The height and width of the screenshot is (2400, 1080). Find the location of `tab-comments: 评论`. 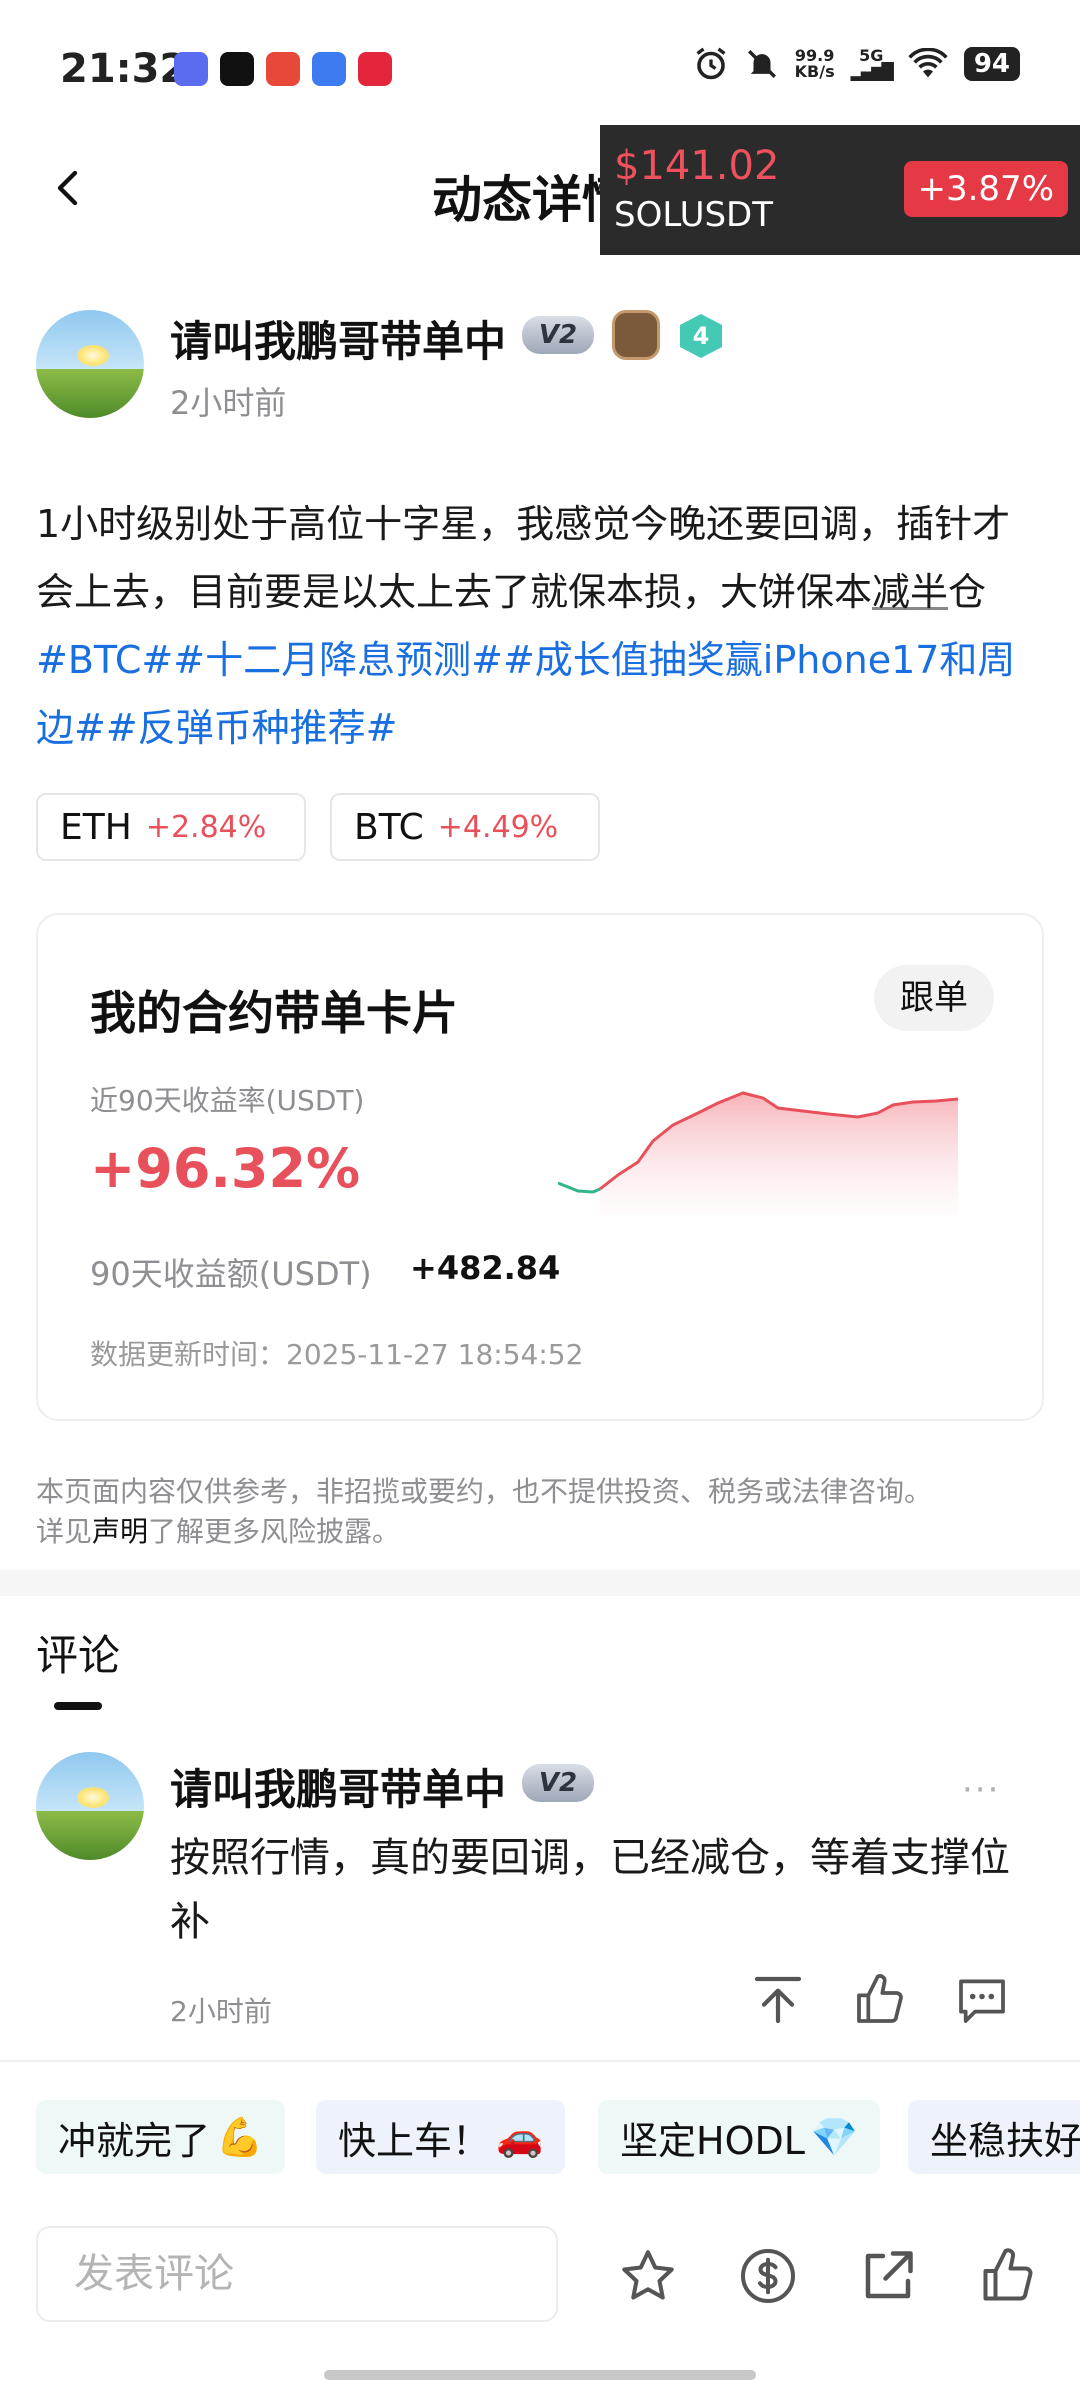

tab-comments: 评论 is located at coordinates (78, 1652).